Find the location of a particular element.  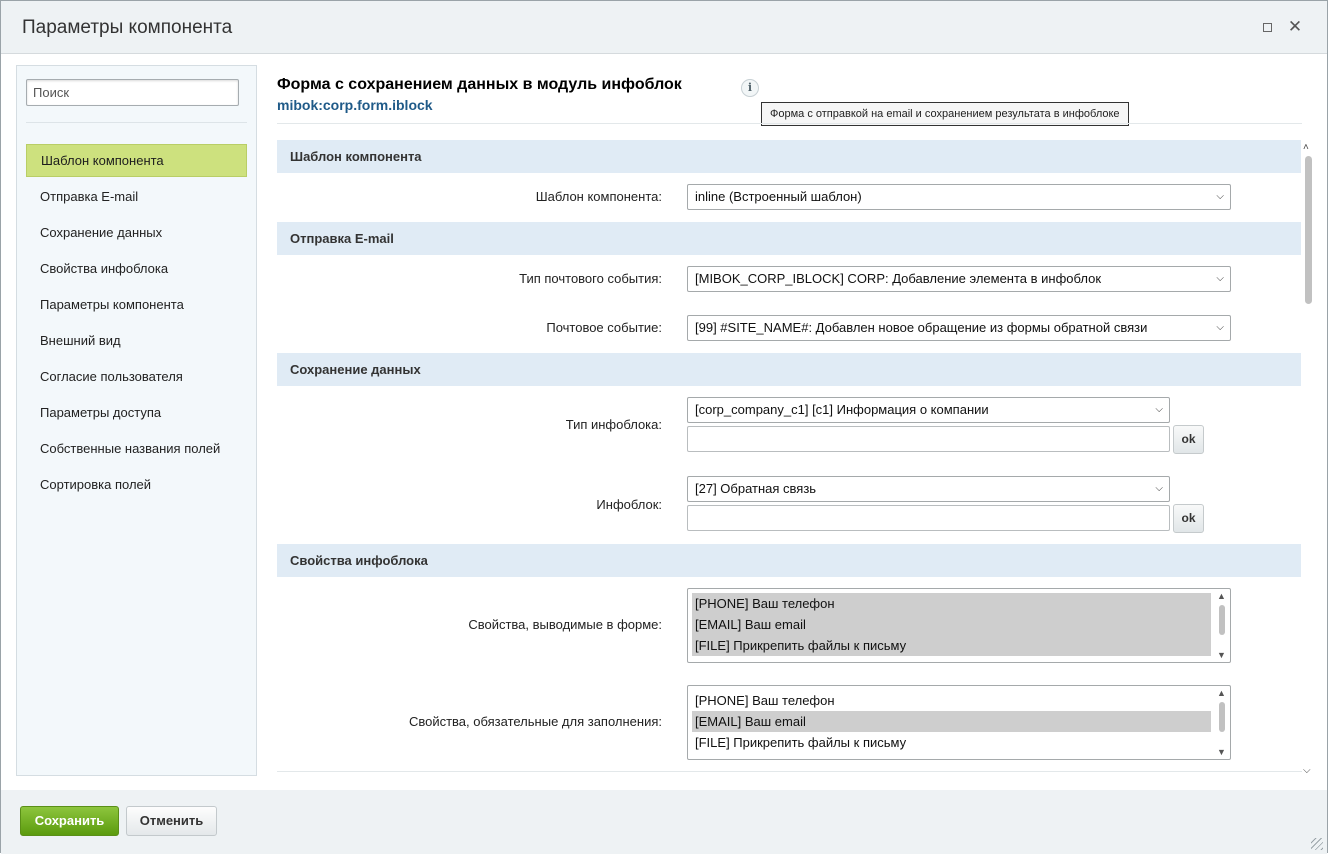

close-icon: ✕ is located at coordinates (1295, 26).